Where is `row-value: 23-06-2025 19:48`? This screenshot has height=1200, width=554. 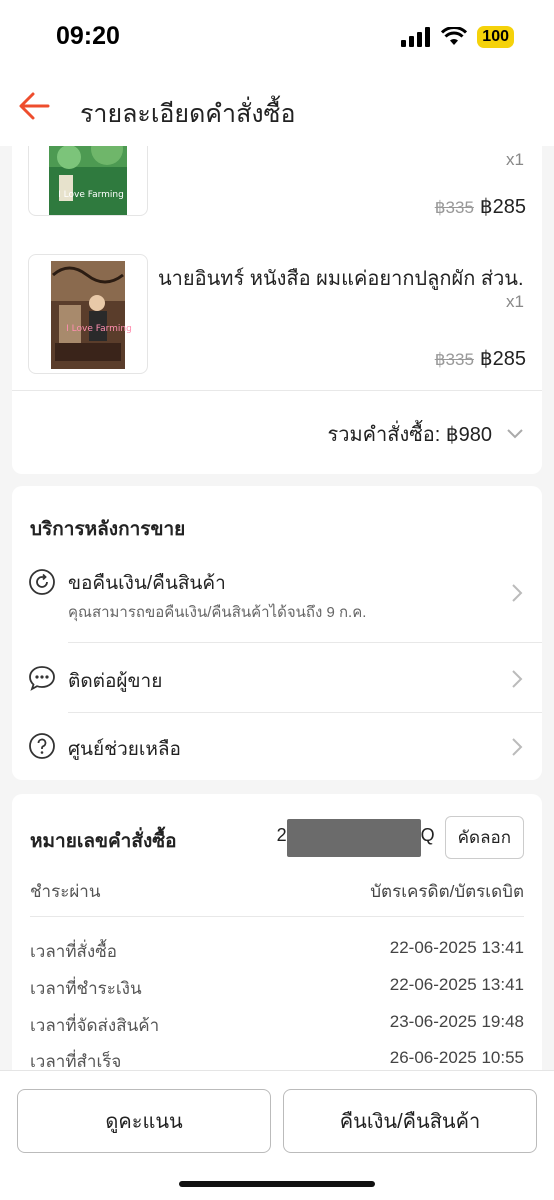 row-value: 23-06-2025 19:48 is located at coordinates (456, 1021).